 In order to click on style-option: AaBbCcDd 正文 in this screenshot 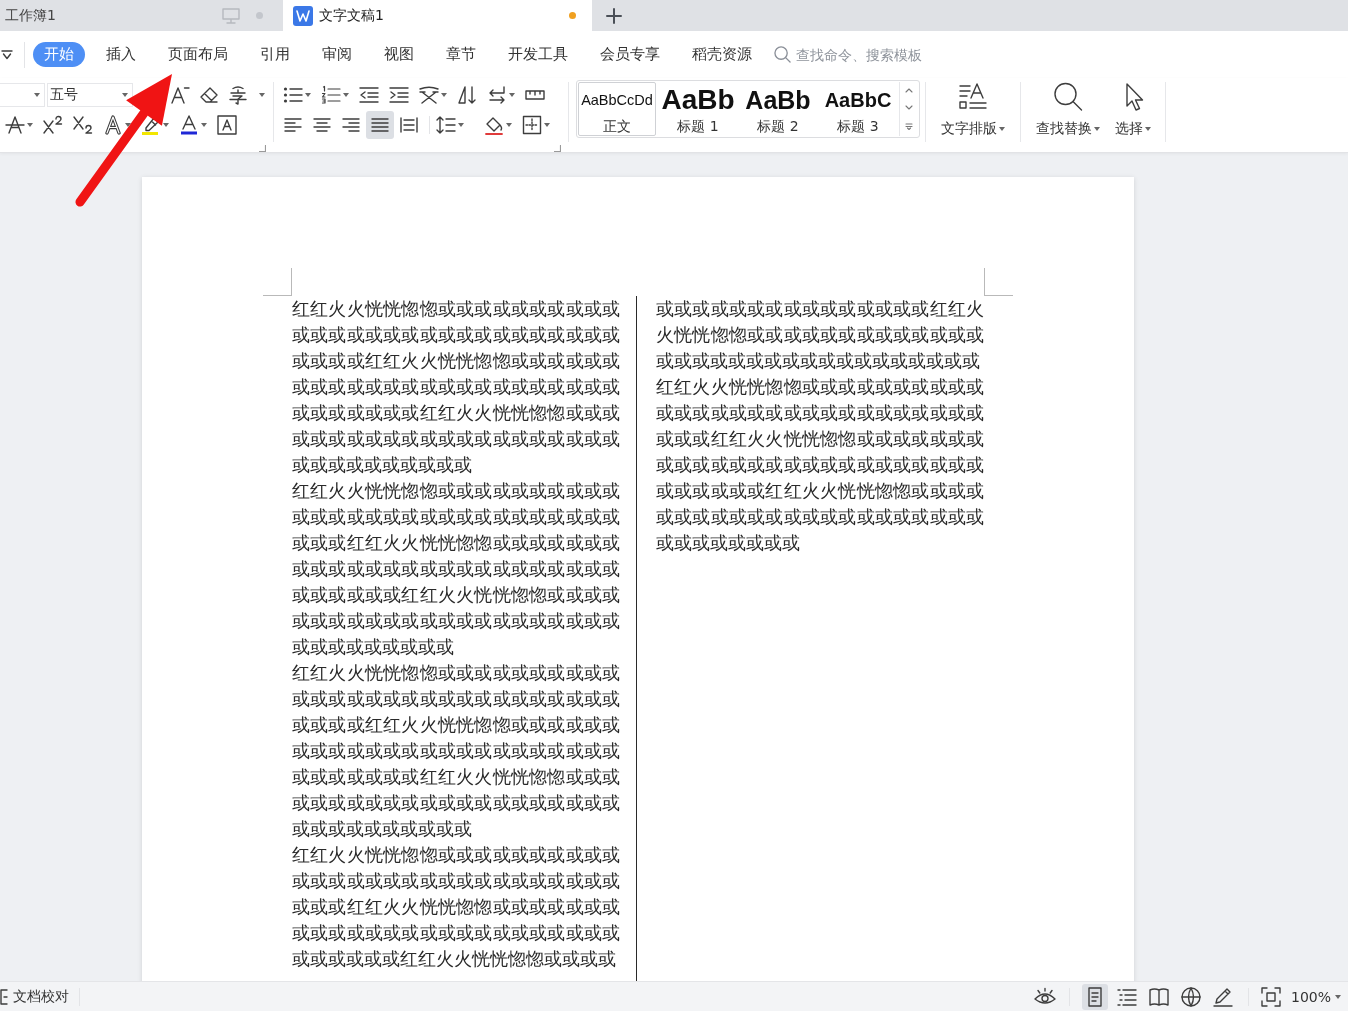, I will do `click(617, 109)`.